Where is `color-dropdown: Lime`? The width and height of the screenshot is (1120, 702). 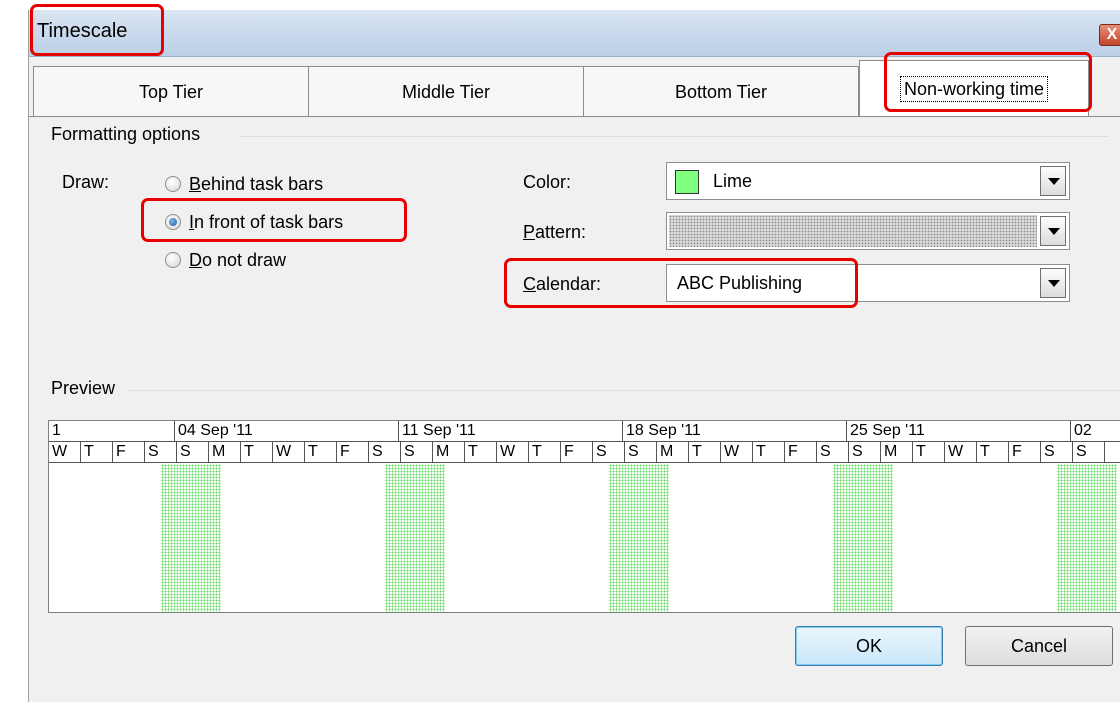
color-dropdown: Lime is located at coordinates (868, 181).